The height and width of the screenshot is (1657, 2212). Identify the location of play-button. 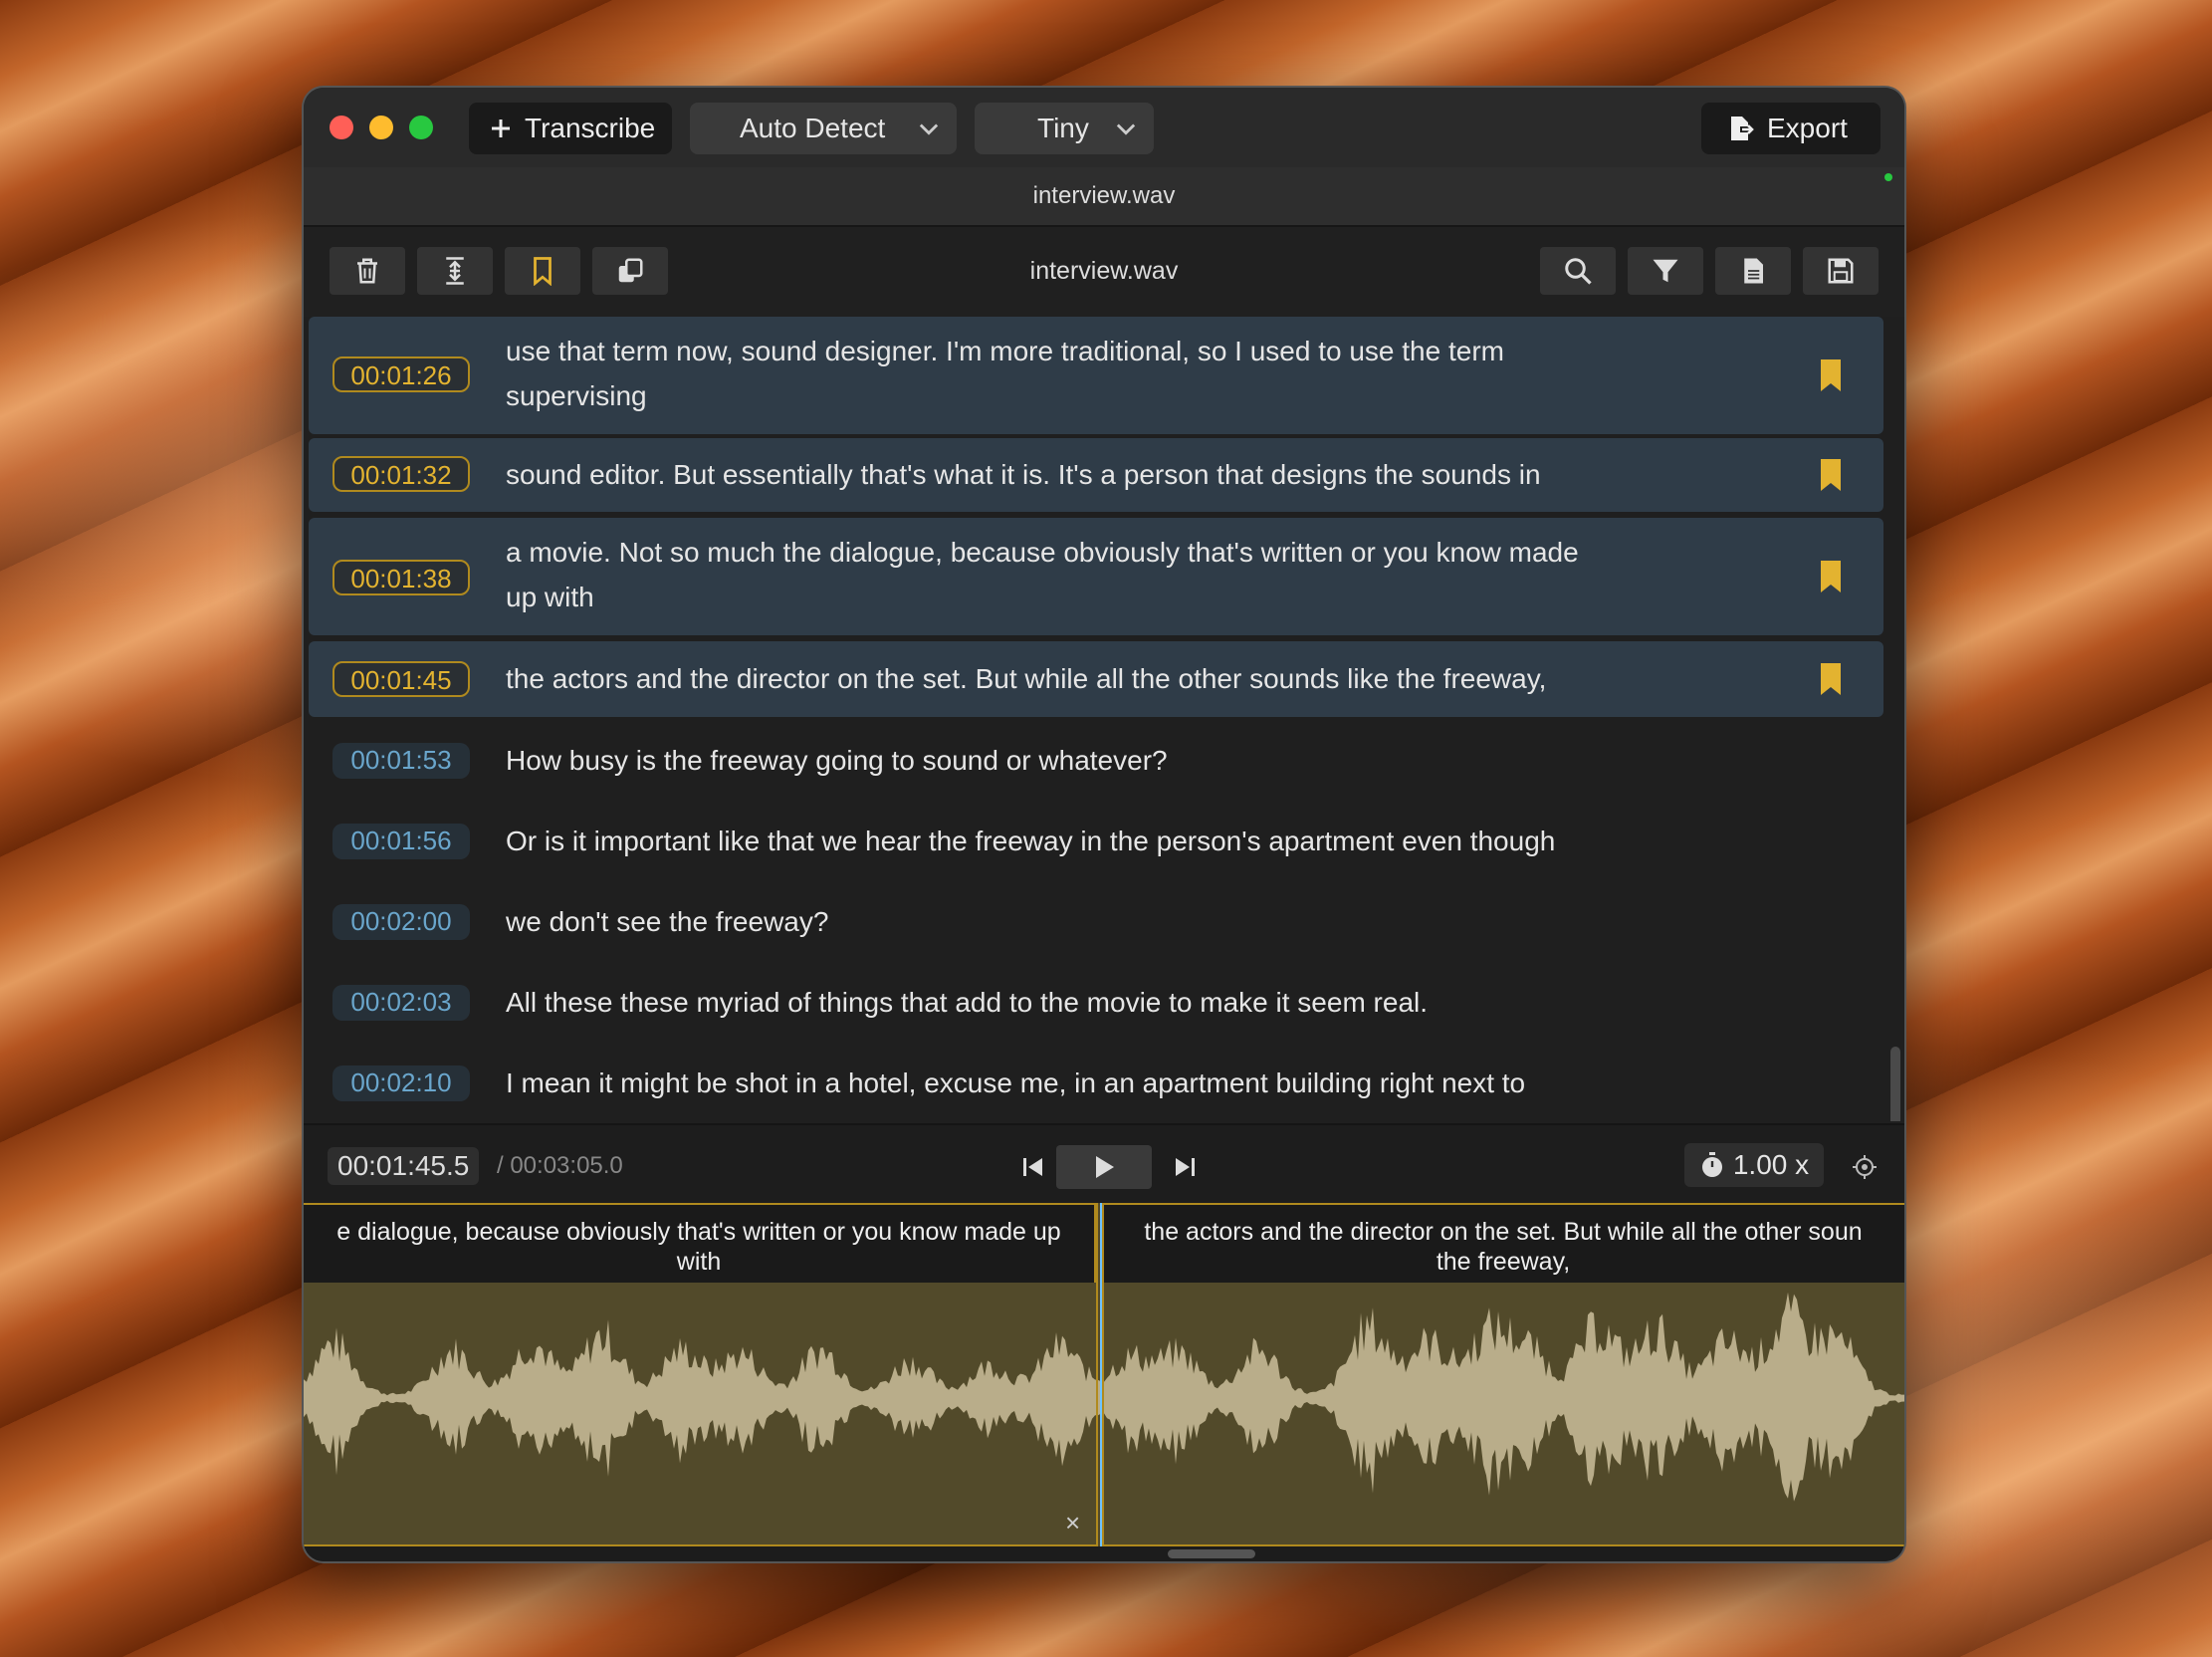
(1104, 1167).